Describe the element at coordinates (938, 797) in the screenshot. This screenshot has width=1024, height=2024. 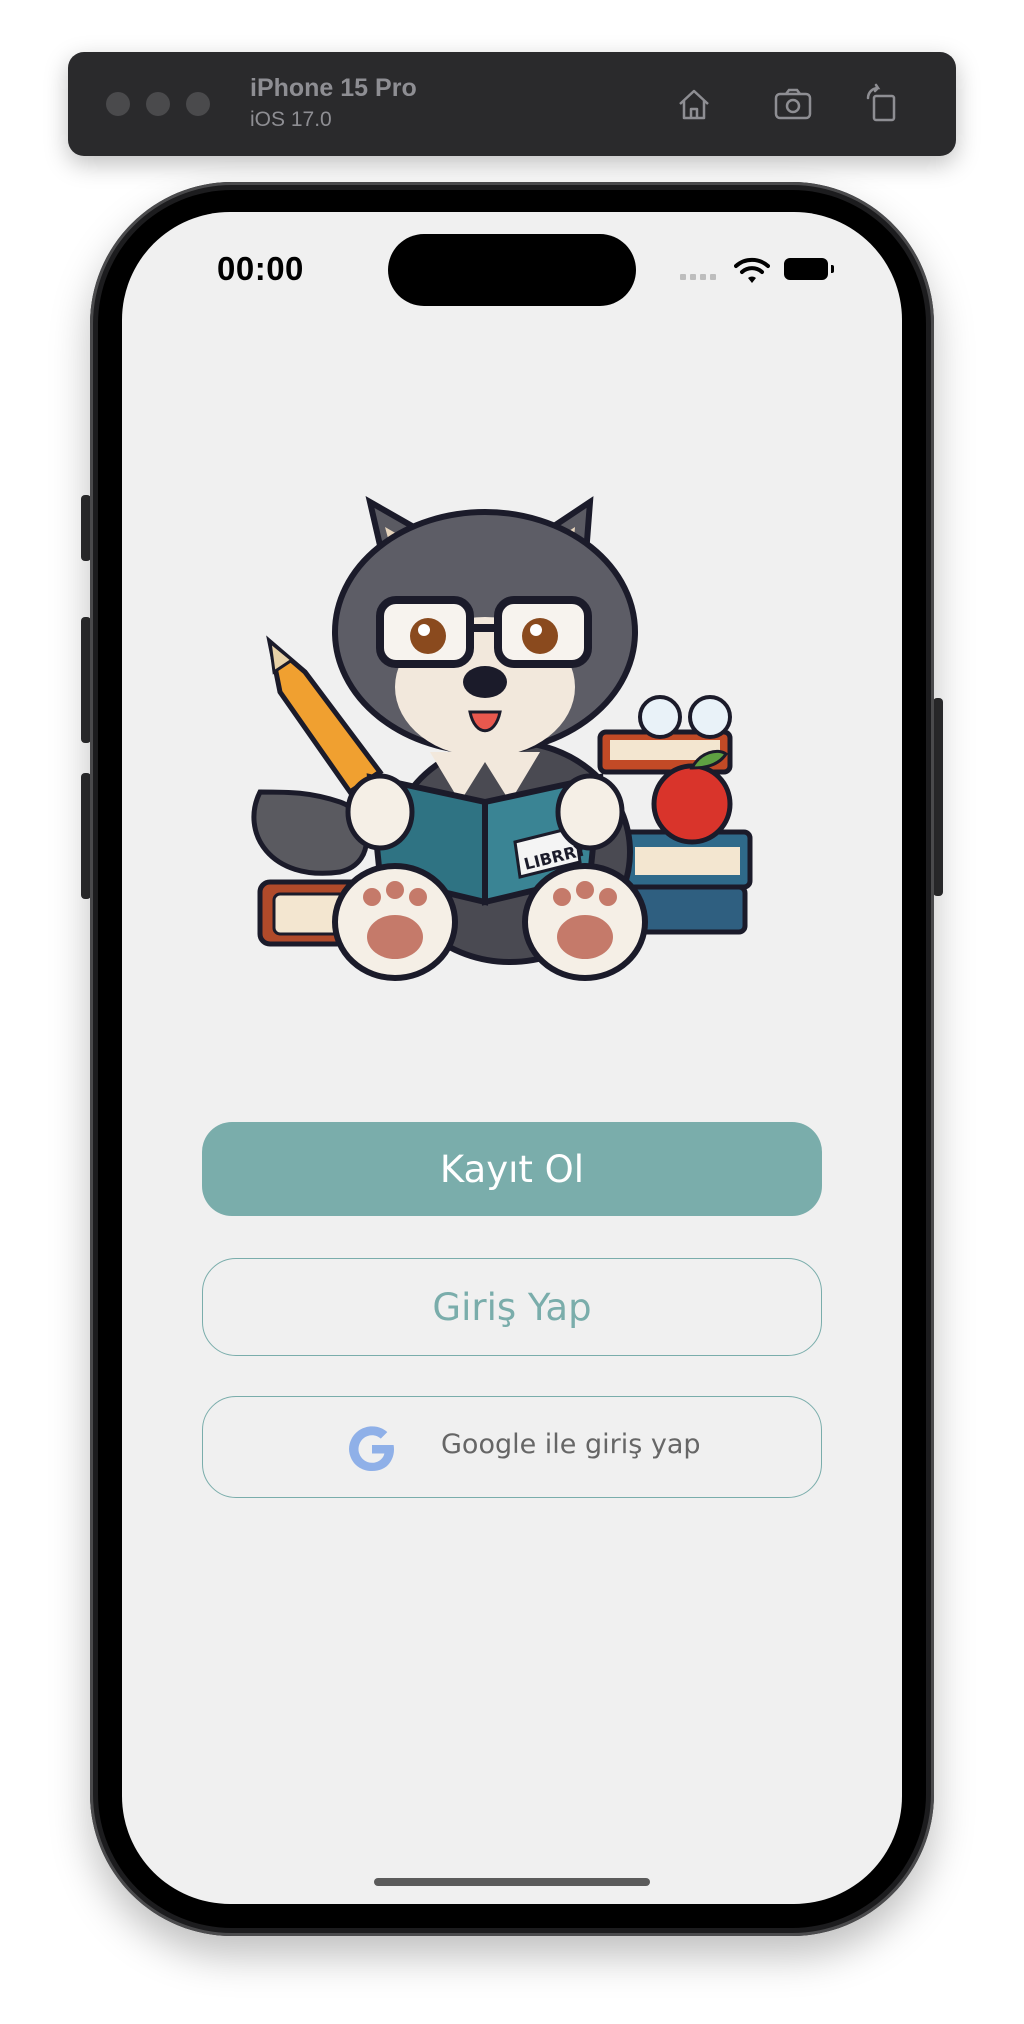
I see `power-button` at that location.